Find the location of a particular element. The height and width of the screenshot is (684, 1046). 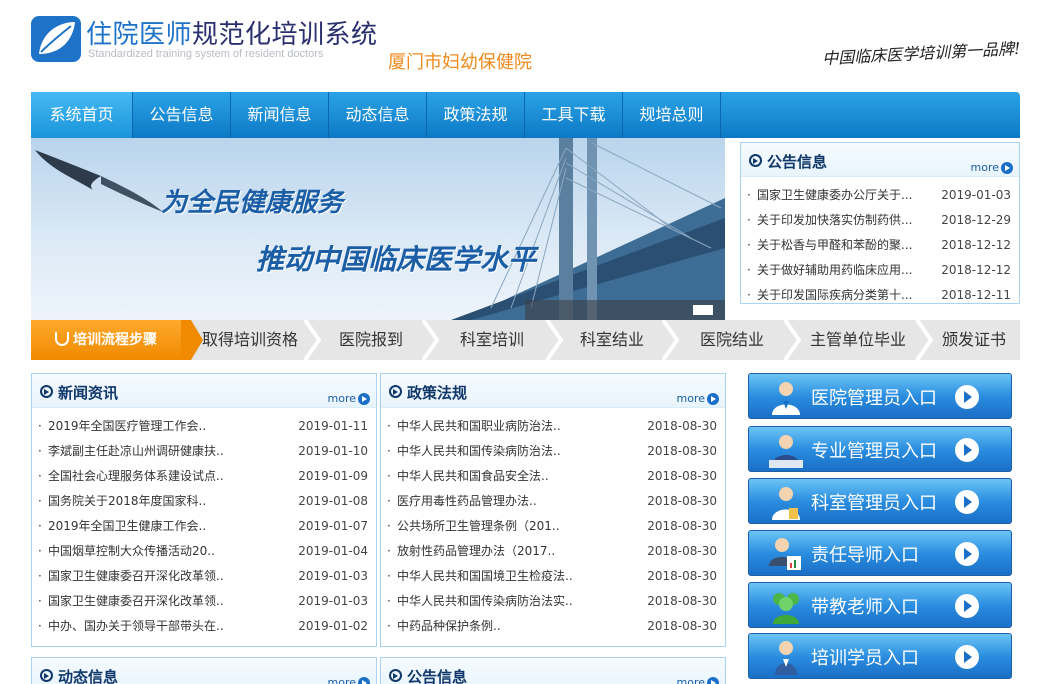

item-title: 中药品种保护条例.. is located at coordinates (449, 626).